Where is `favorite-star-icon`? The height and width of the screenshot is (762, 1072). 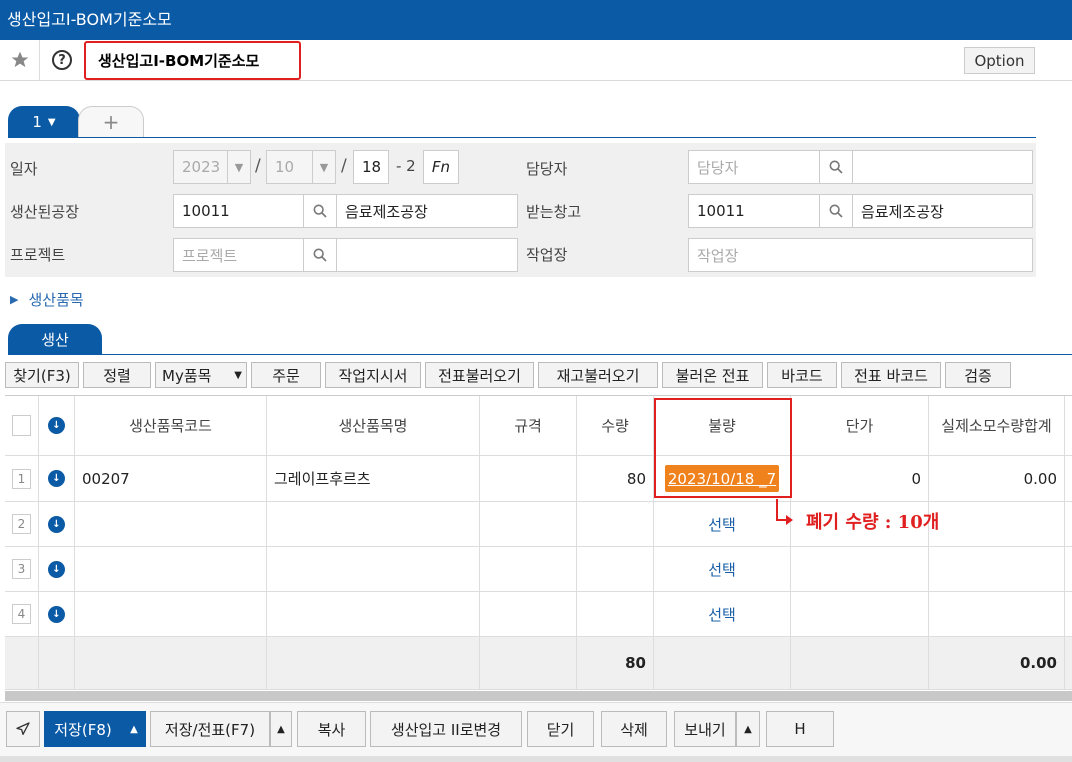
favorite-star-icon is located at coordinates (20, 60).